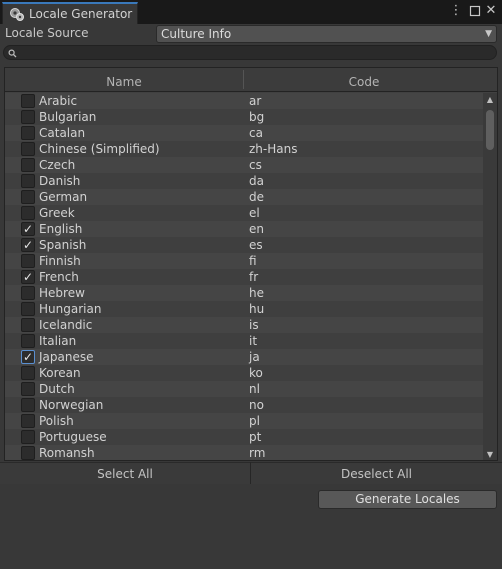 This screenshot has height=569, width=502. I want to click on window-title: Locale Generator, so click(81, 14).